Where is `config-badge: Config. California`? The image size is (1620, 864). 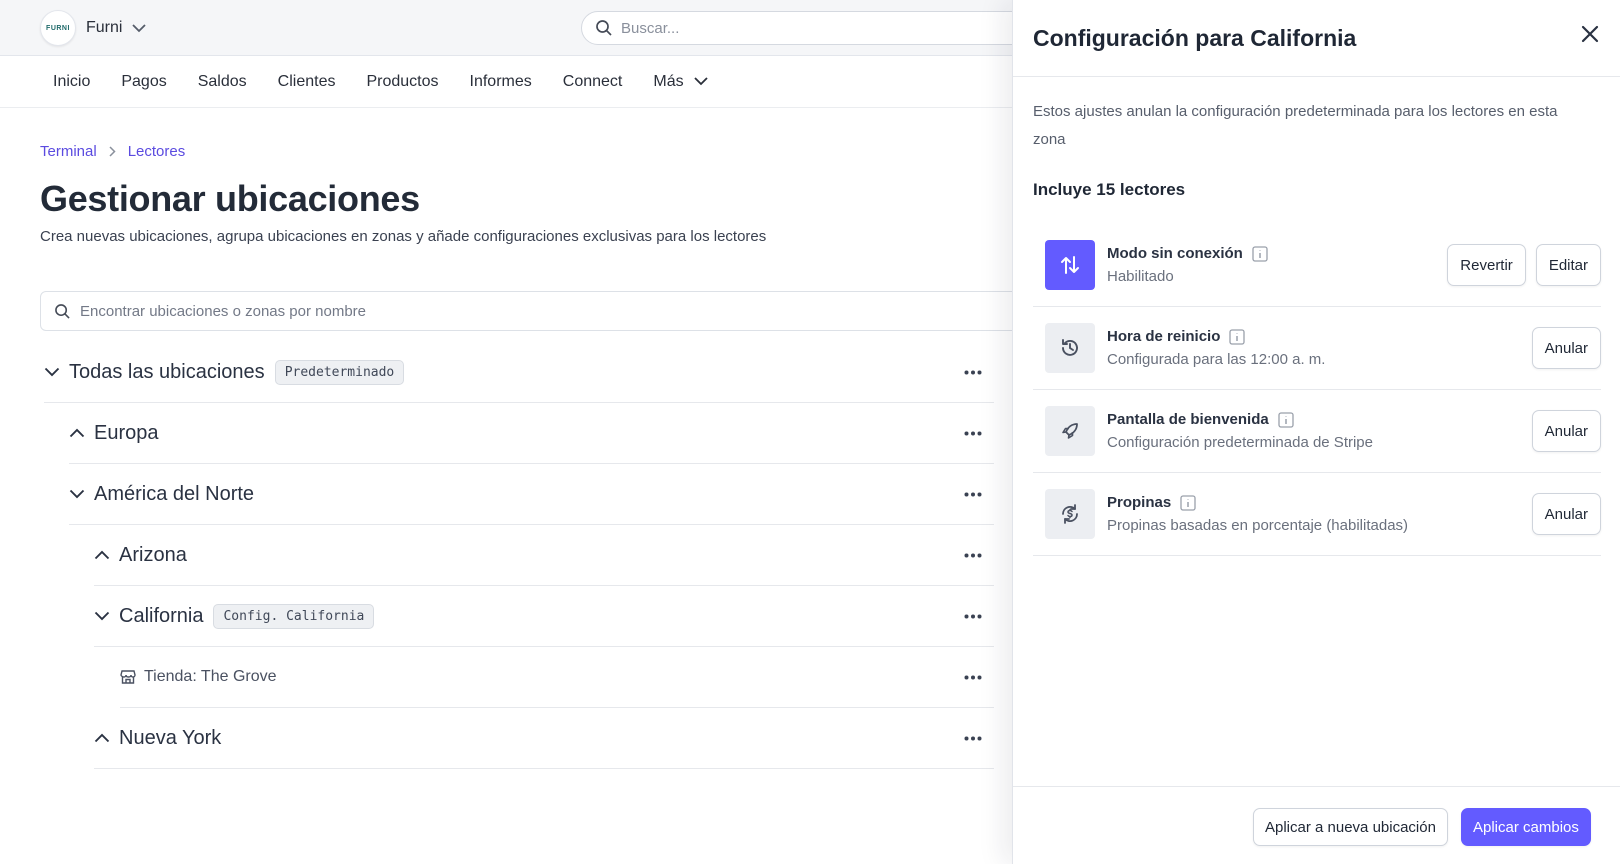
config-badge: Config. California is located at coordinates (294, 616).